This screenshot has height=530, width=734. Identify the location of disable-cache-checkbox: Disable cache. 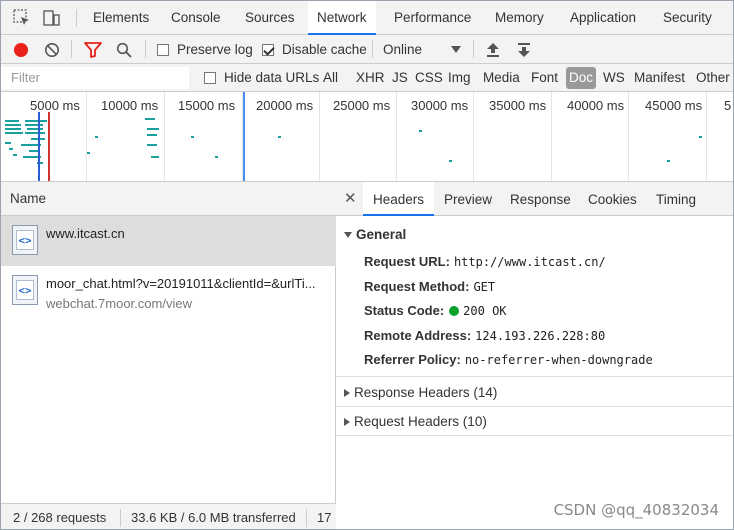
(314, 49).